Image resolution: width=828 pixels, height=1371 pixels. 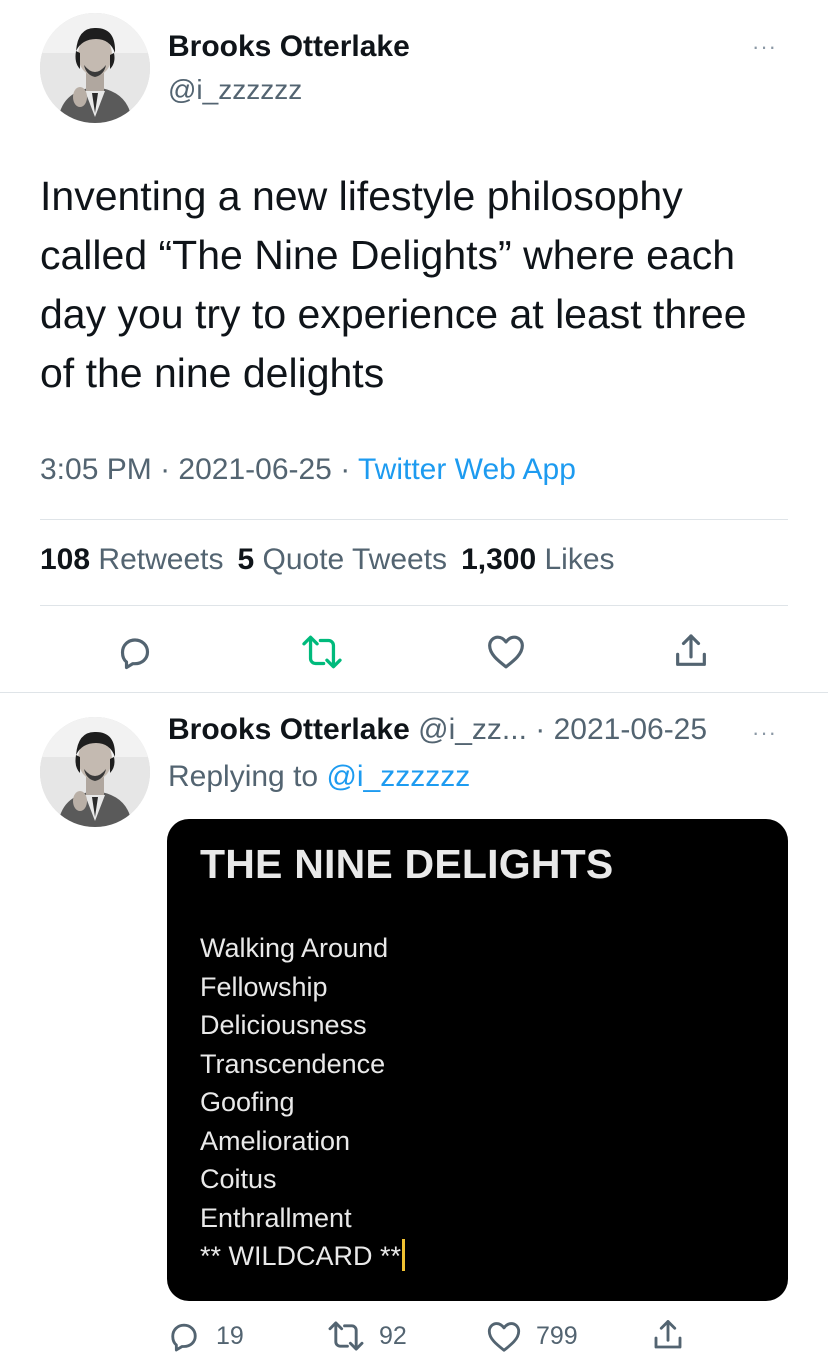 I want to click on tweet-meta: 3:05 PM · 2021-06-25 · Twitter Web App, so click(x=308, y=470).